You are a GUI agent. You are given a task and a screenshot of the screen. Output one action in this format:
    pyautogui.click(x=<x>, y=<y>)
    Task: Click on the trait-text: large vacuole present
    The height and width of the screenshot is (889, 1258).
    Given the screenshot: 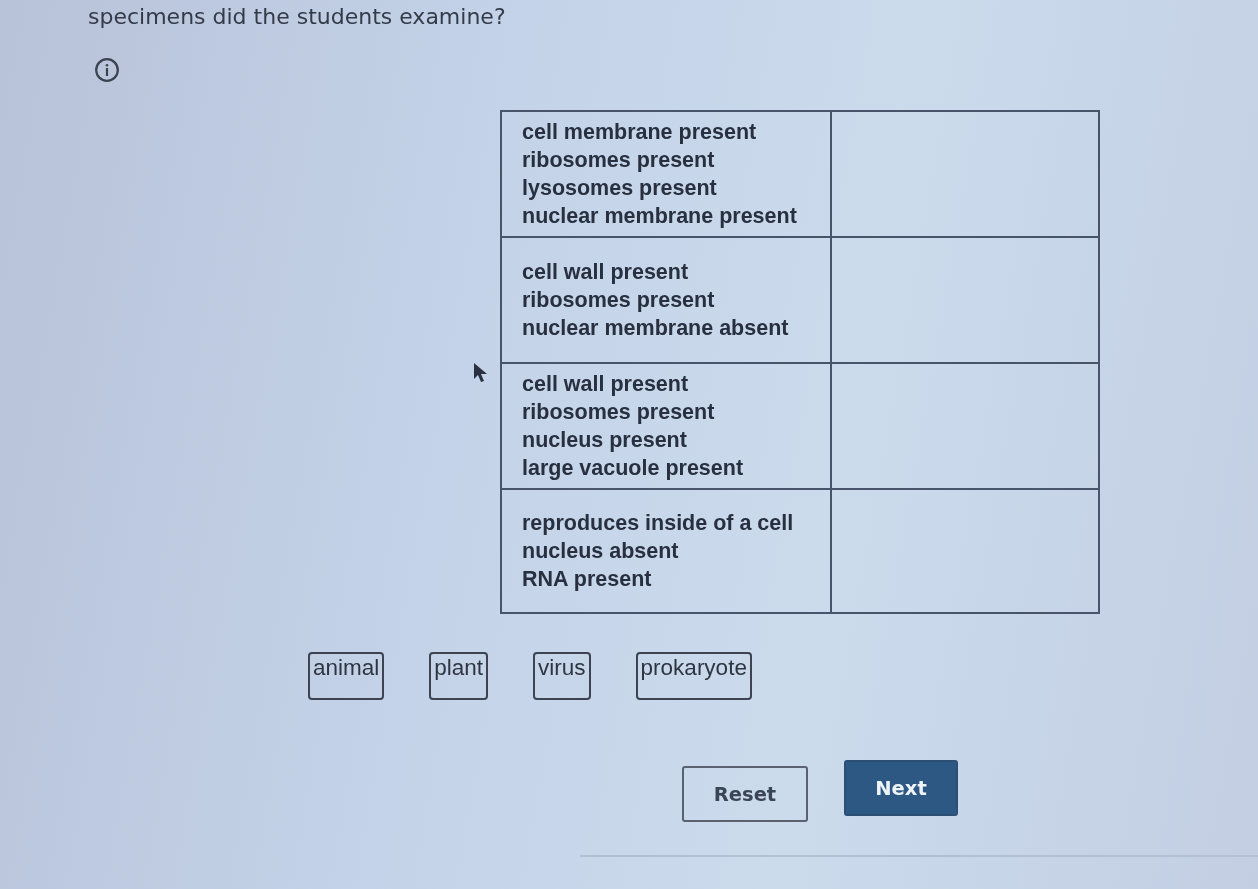 What is the action you would take?
    pyautogui.click(x=633, y=468)
    